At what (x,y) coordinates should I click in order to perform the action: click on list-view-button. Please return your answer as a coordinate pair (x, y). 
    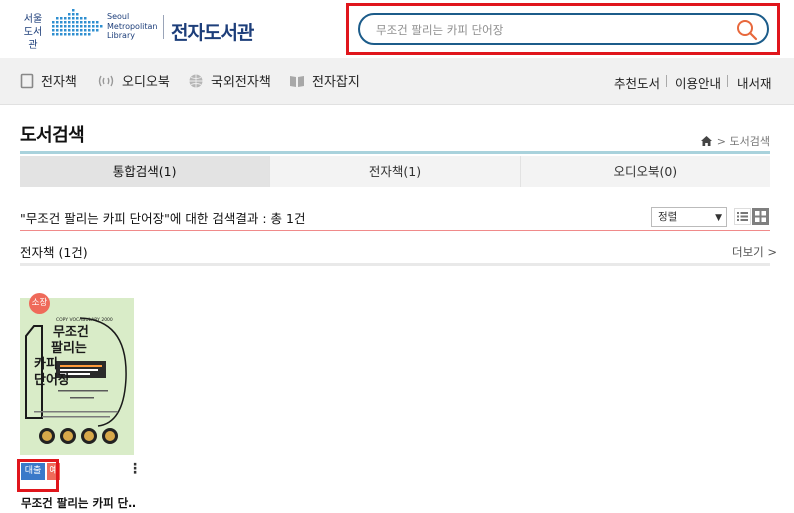
    Looking at the image, I should click on (742, 216).